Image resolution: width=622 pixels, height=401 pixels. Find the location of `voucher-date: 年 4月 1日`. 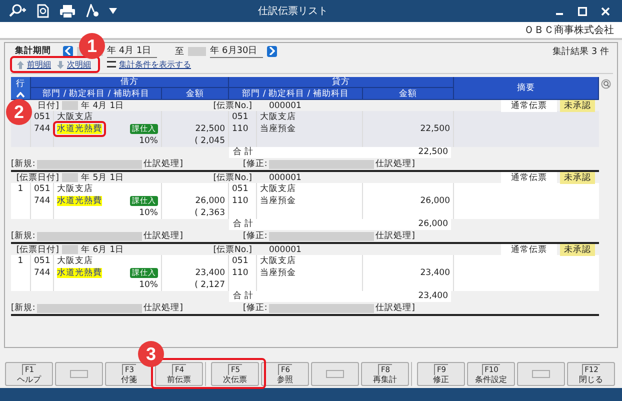

voucher-date: 年 4月 1日 is located at coordinates (102, 106).